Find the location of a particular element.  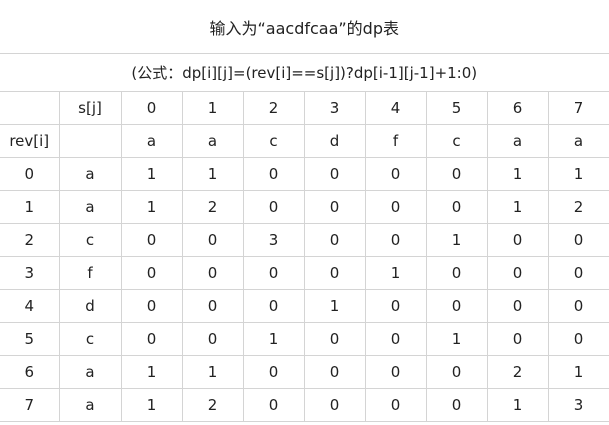

column-index: 4 is located at coordinates (395, 108).